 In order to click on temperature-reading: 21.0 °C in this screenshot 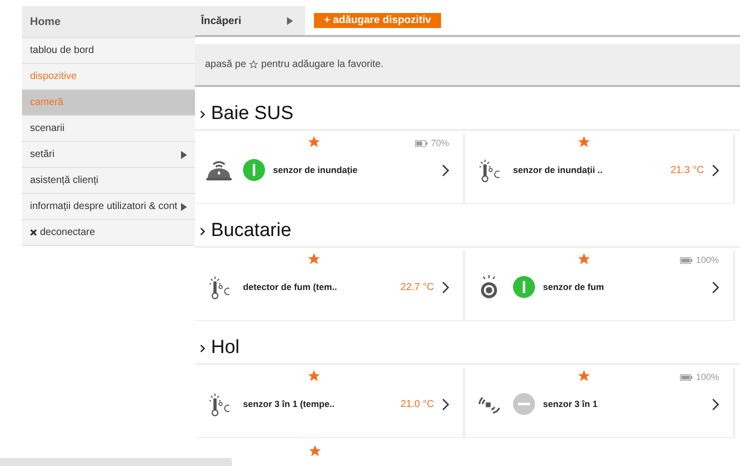, I will do `click(417, 404)`.